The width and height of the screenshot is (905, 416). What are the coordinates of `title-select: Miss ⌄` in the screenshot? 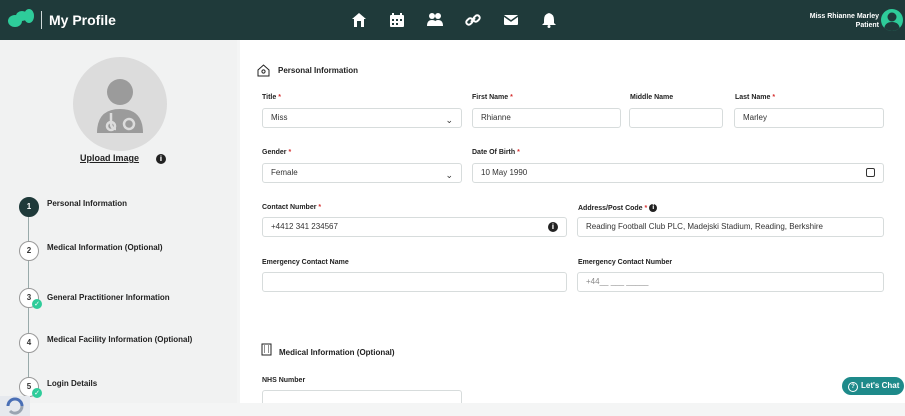 It's located at (362, 118).